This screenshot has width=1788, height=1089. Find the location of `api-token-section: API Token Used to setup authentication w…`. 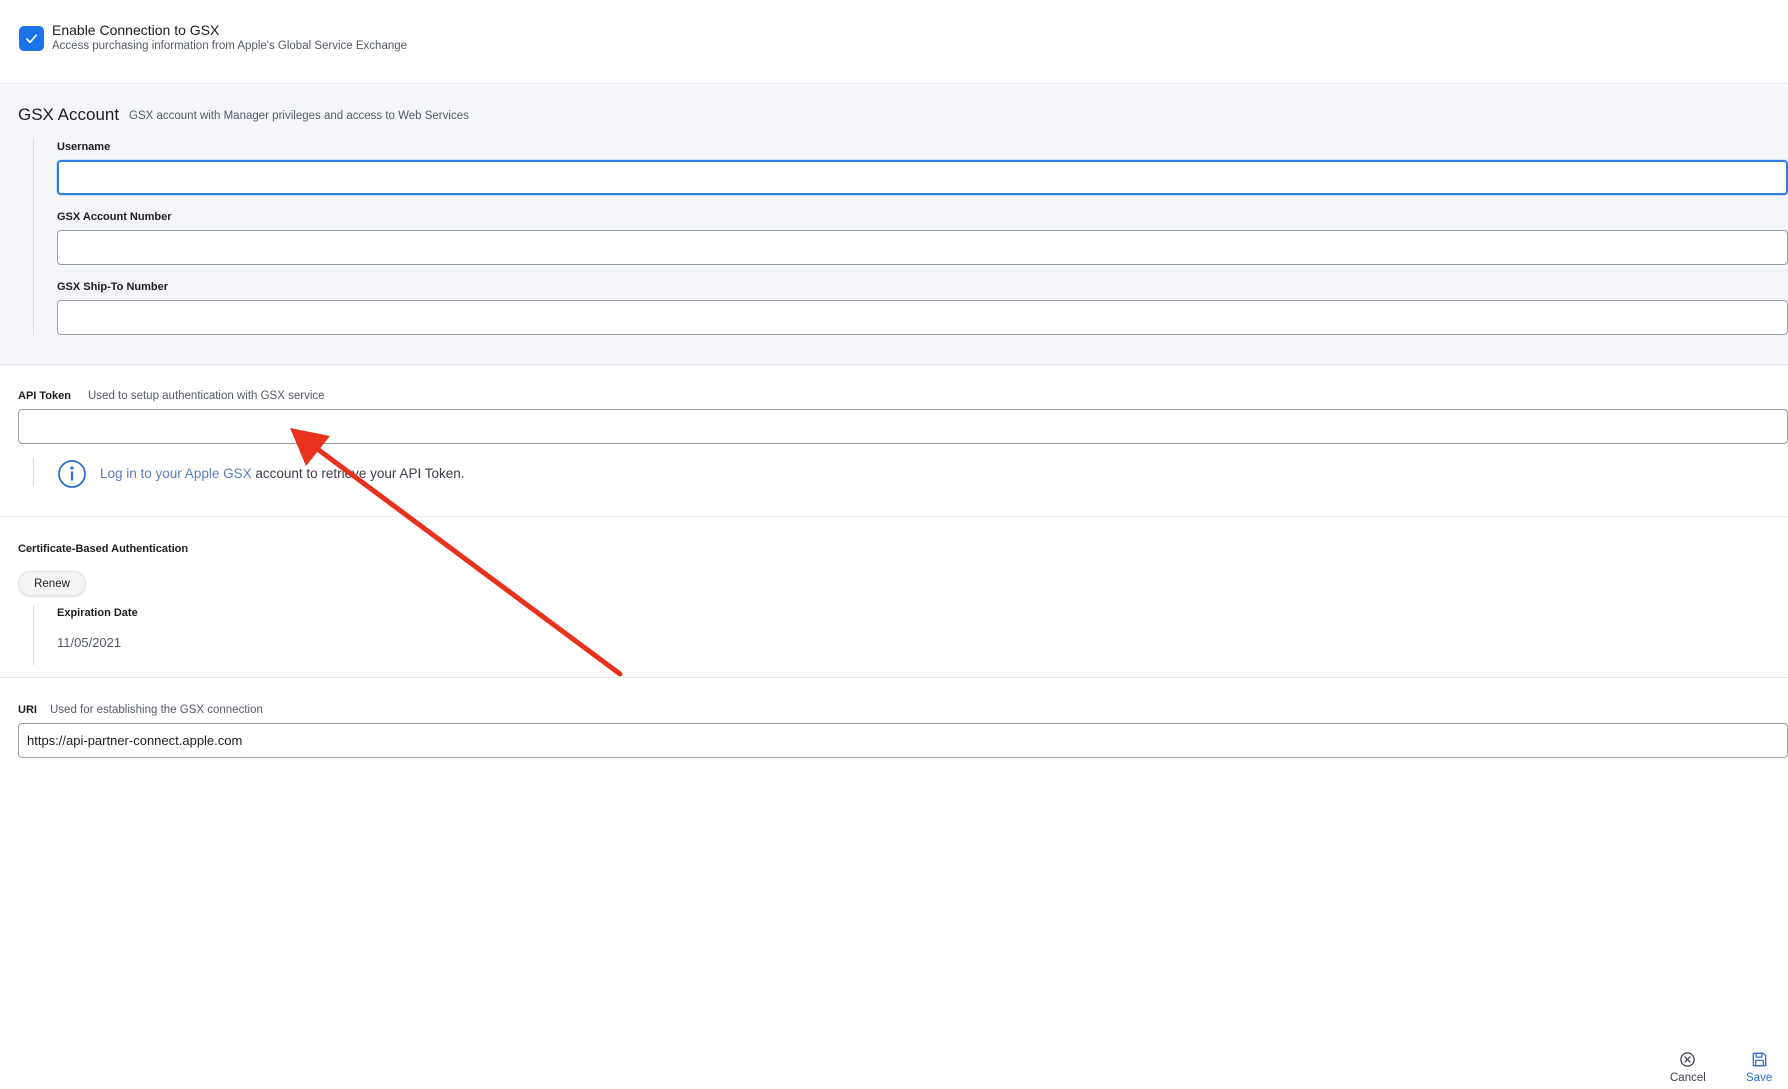

api-token-section: API Token Used to setup authentication w… is located at coordinates (894, 441).